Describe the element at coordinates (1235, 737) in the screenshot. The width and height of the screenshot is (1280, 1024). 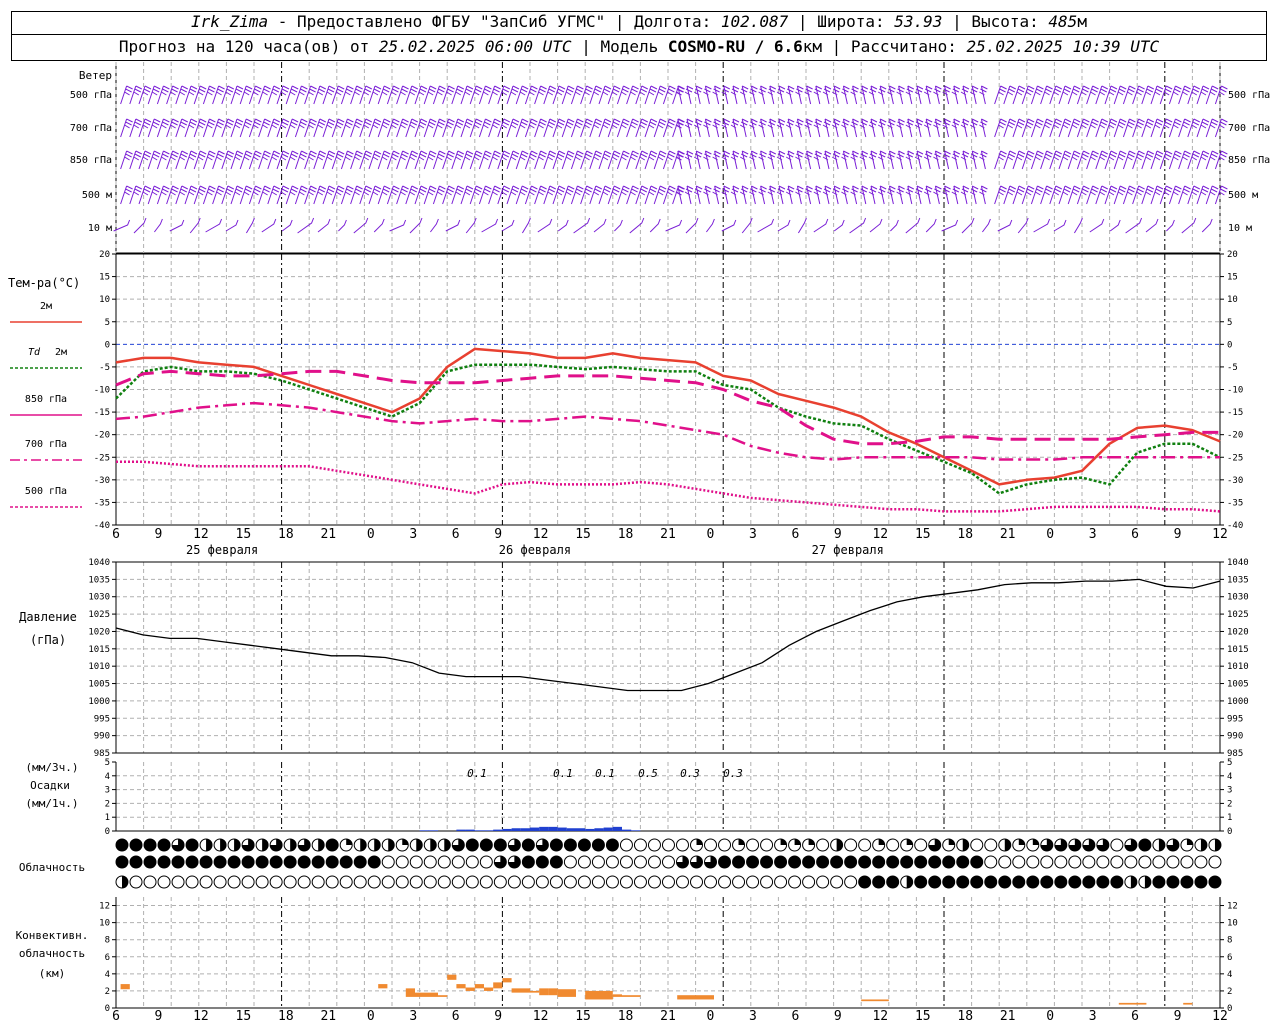
I see `pressure-ytick-label-right: 990` at that location.